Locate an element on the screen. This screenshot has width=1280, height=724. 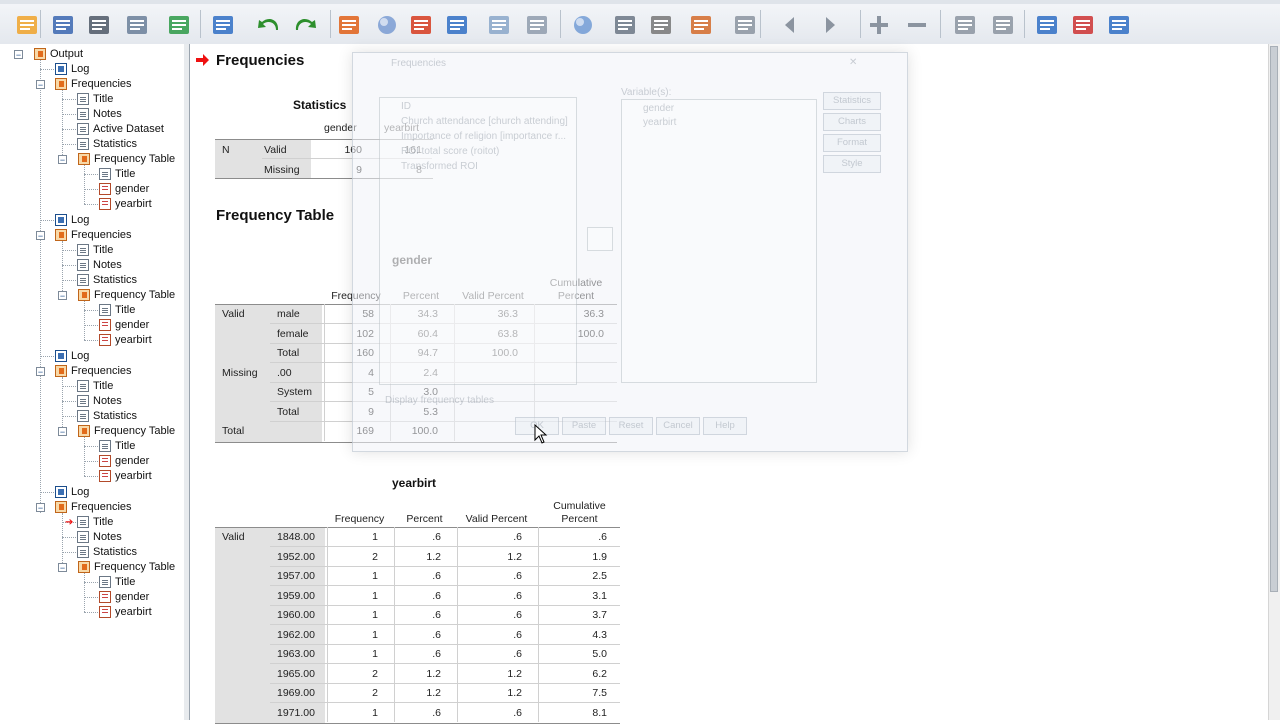
hide-icon is located at coordinates (1003, 25).